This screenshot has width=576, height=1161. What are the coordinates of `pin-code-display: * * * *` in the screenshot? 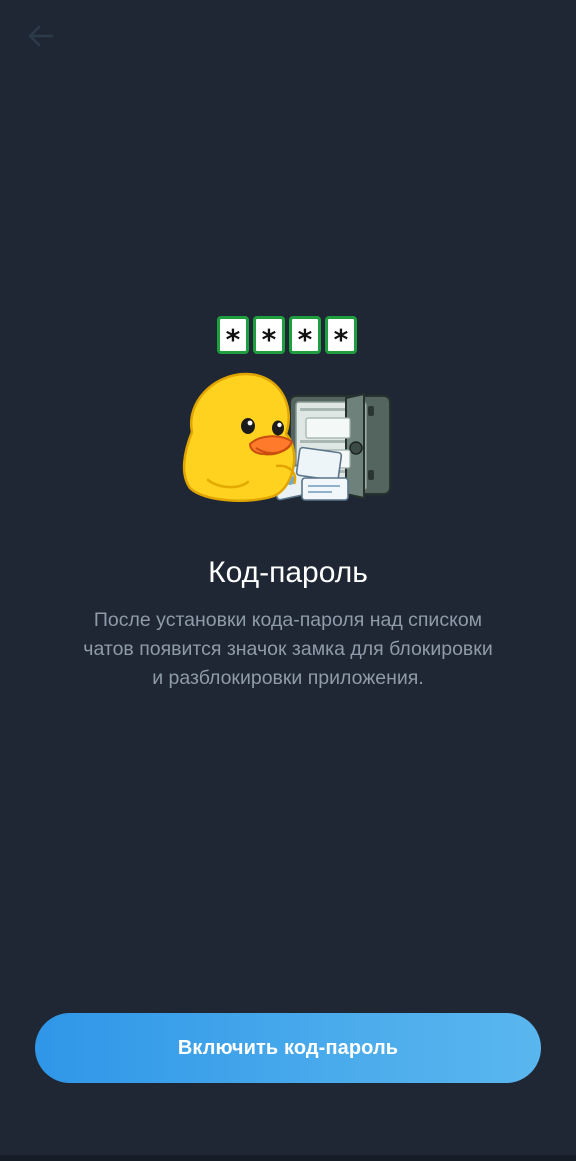 It's located at (287, 335).